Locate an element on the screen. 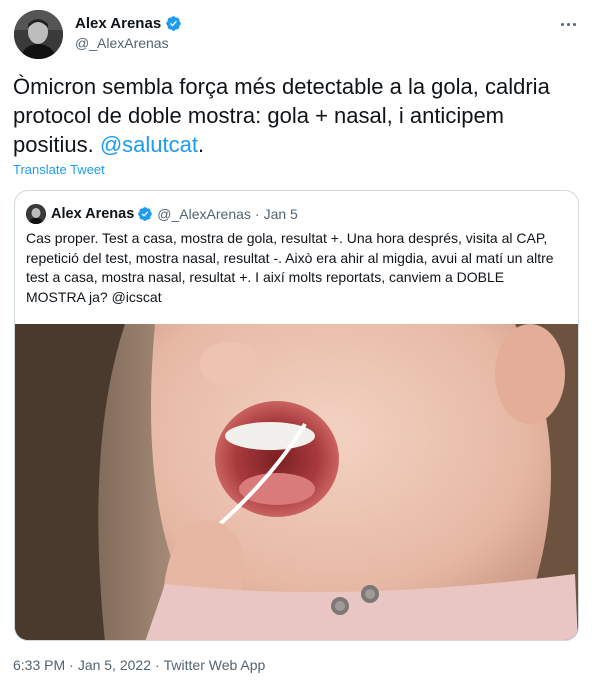 This screenshot has height=692, width=605. author-block: Alex Arenas @_AlexArenas is located at coordinates (128, 31).